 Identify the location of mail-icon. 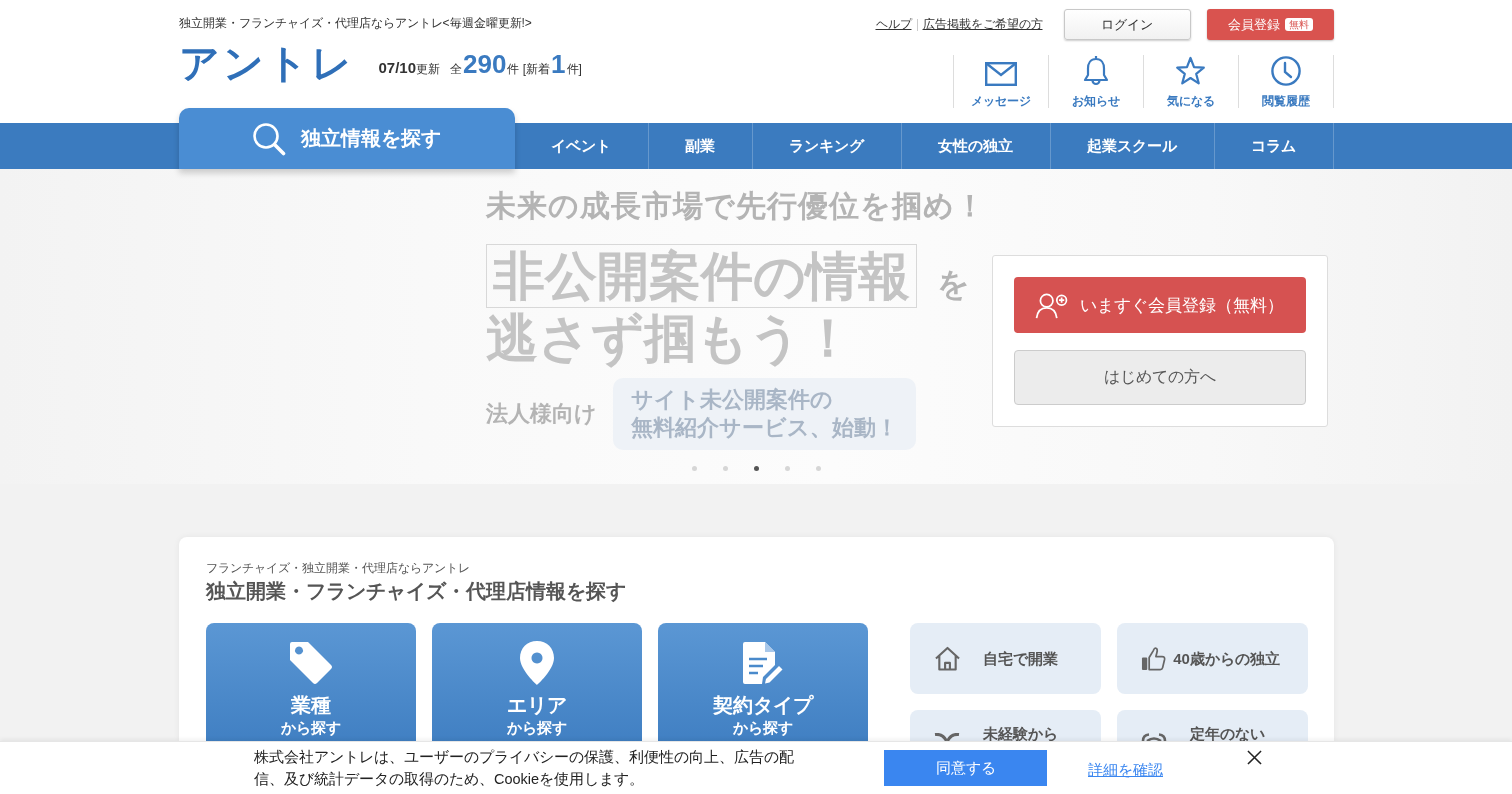
(1000, 74).